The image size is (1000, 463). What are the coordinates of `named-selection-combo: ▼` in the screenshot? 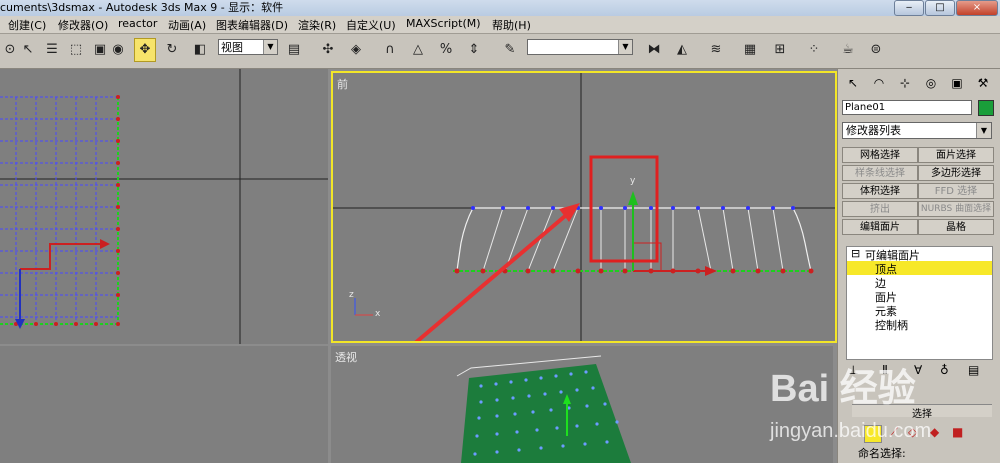 It's located at (580, 47).